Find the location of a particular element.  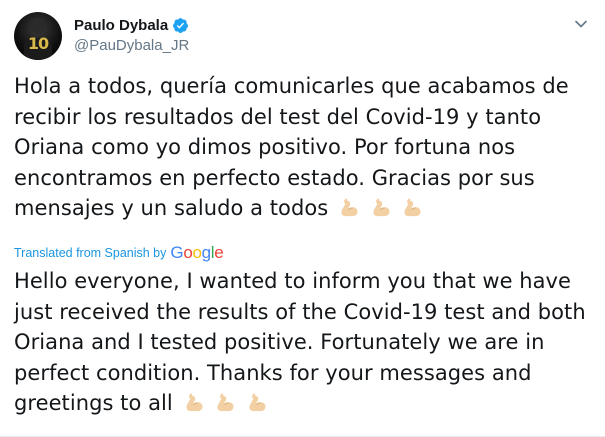

translated-by-bar: Translated from Spanish by Google is located at coordinates (119, 253).